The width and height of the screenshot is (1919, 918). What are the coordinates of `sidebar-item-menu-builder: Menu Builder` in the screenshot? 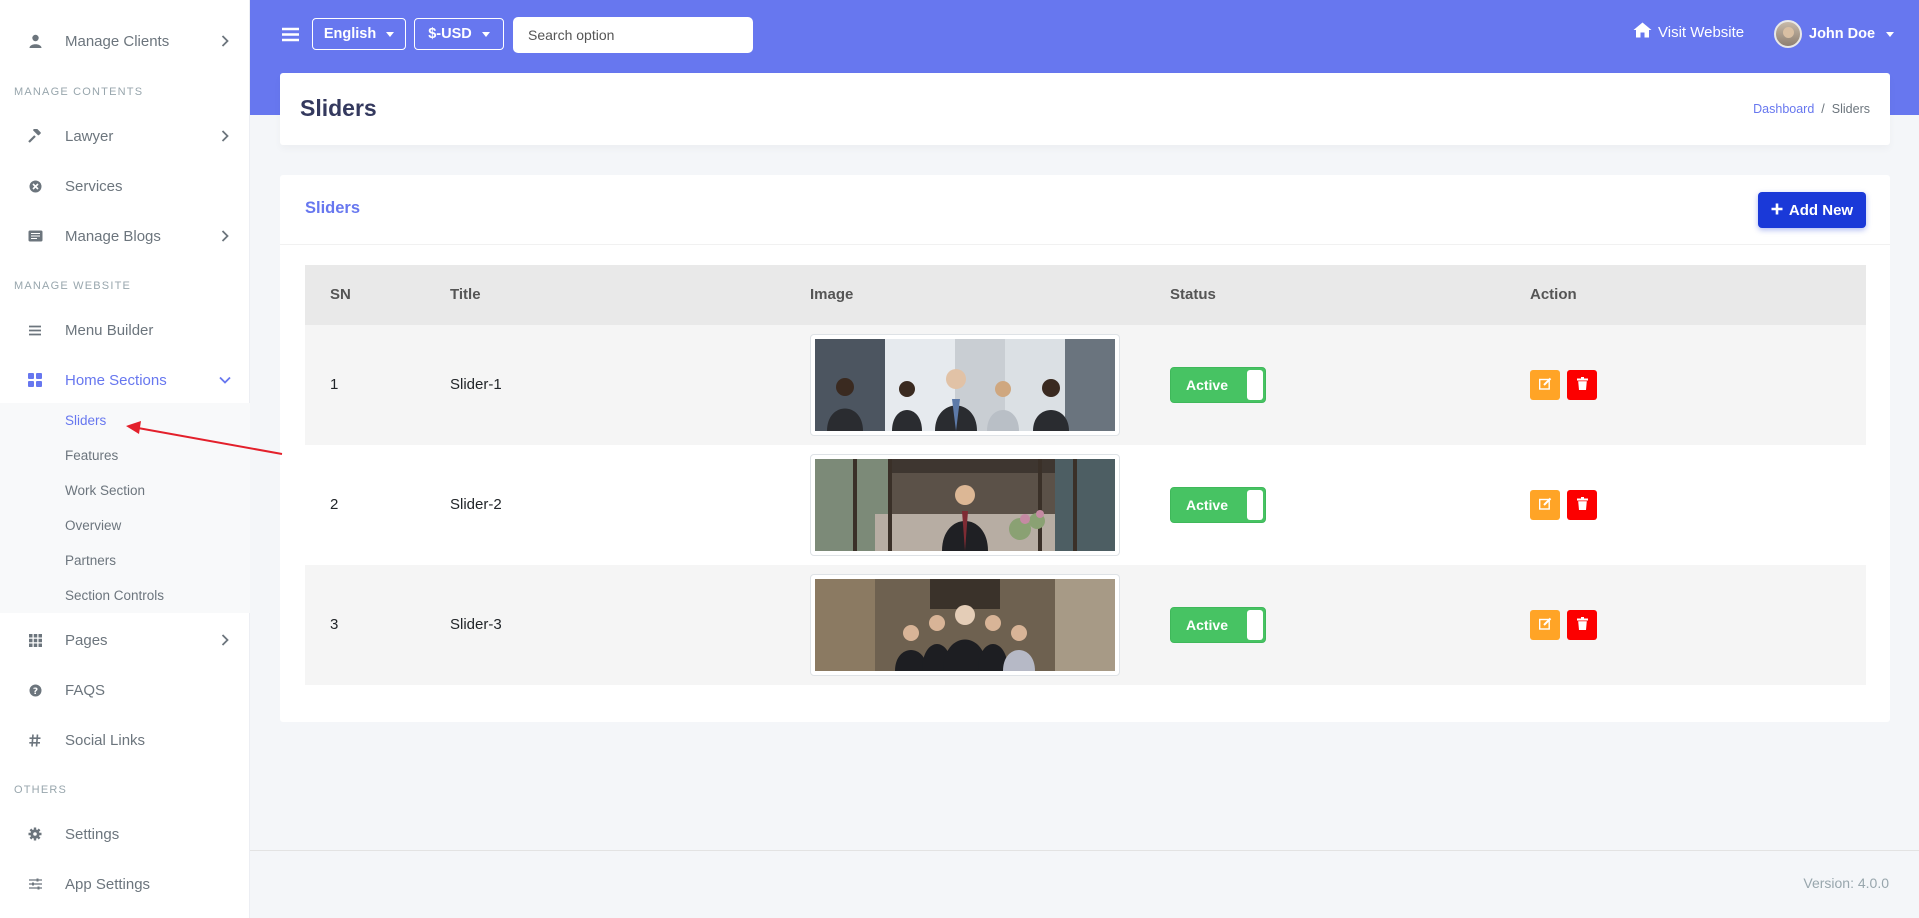 It's located at (125, 330).